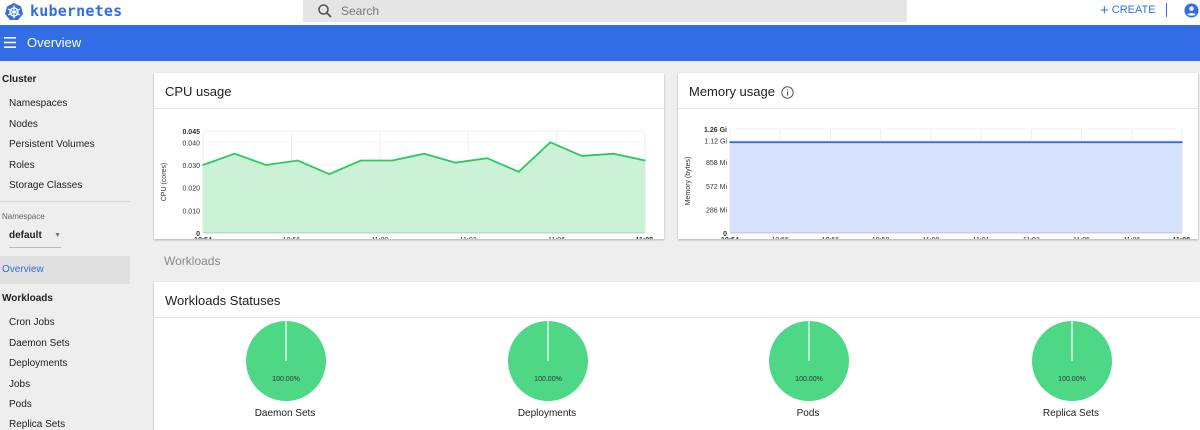 Image resolution: width=1200 pixels, height=430 pixels. Describe the element at coordinates (38, 363) in the screenshot. I see `sidebar-item-deployments: Deployments` at that location.